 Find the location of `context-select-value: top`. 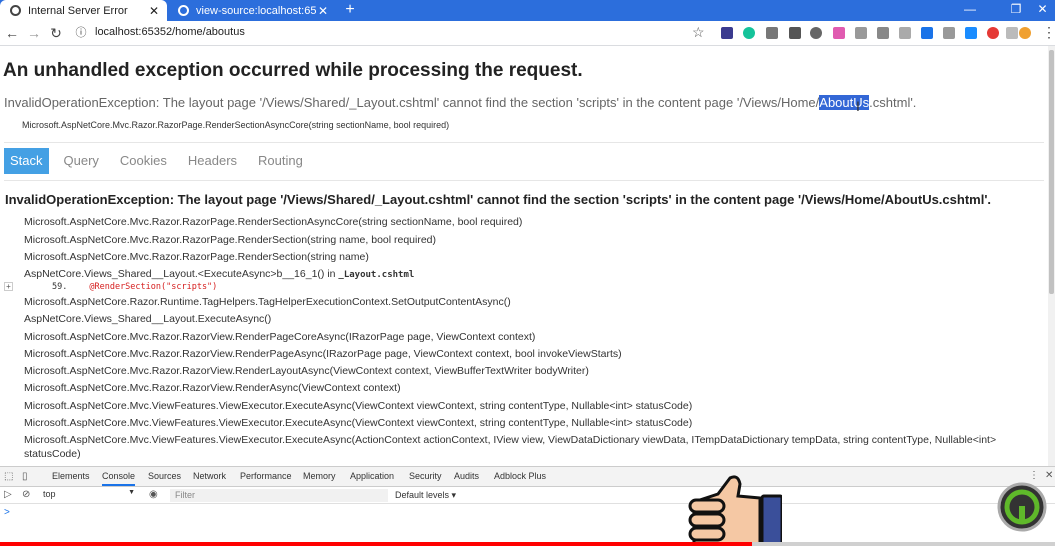

context-select-value: top is located at coordinates (49, 494).